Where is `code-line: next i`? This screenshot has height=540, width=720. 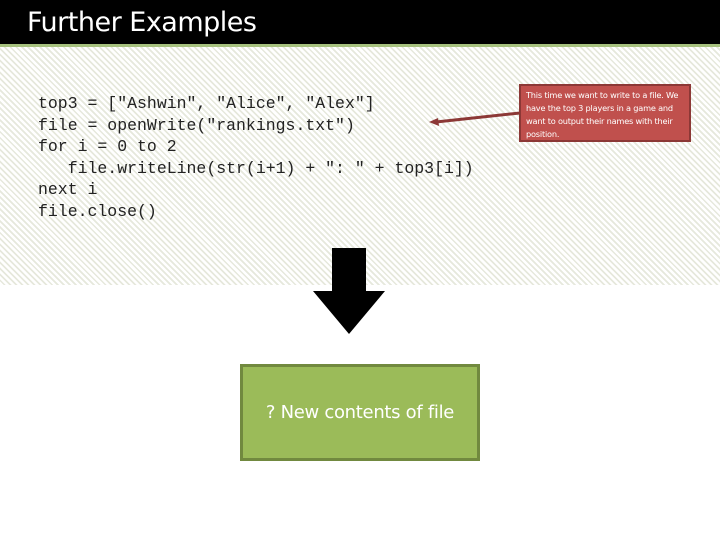 code-line: next i is located at coordinates (68, 189).